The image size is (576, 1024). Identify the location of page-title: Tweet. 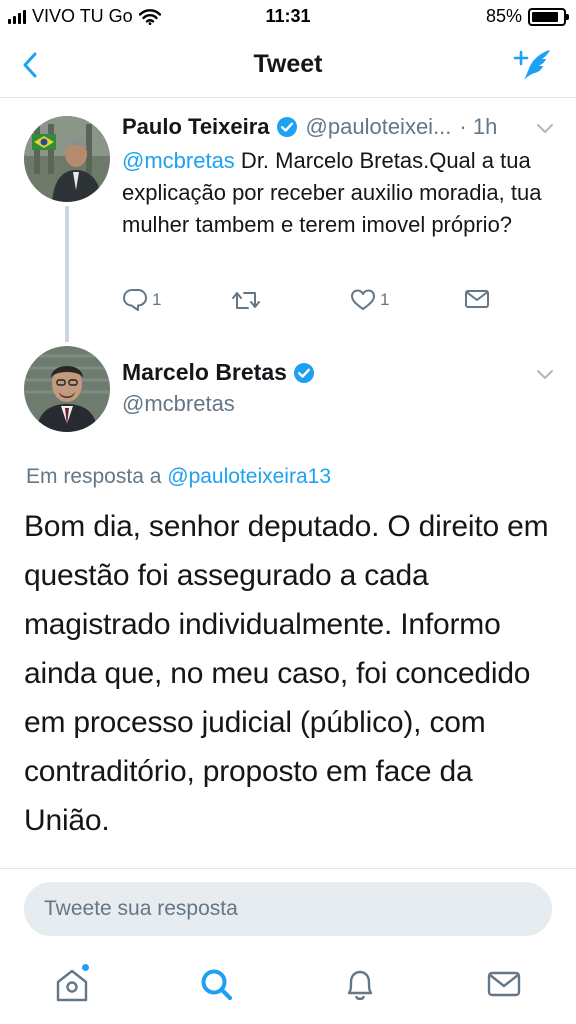
(288, 64).